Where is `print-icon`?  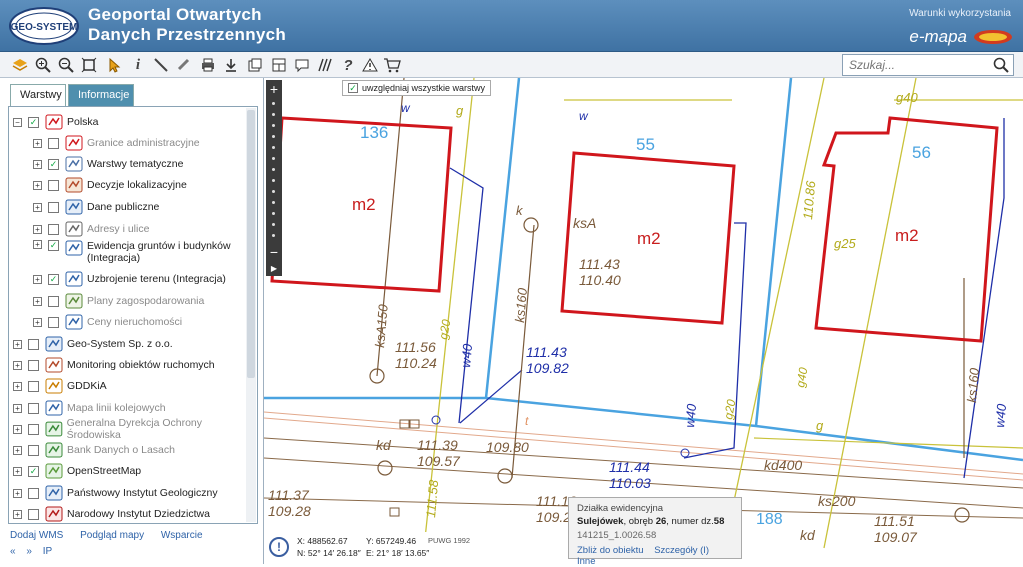 print-icon is located at coordinates (208, 65).